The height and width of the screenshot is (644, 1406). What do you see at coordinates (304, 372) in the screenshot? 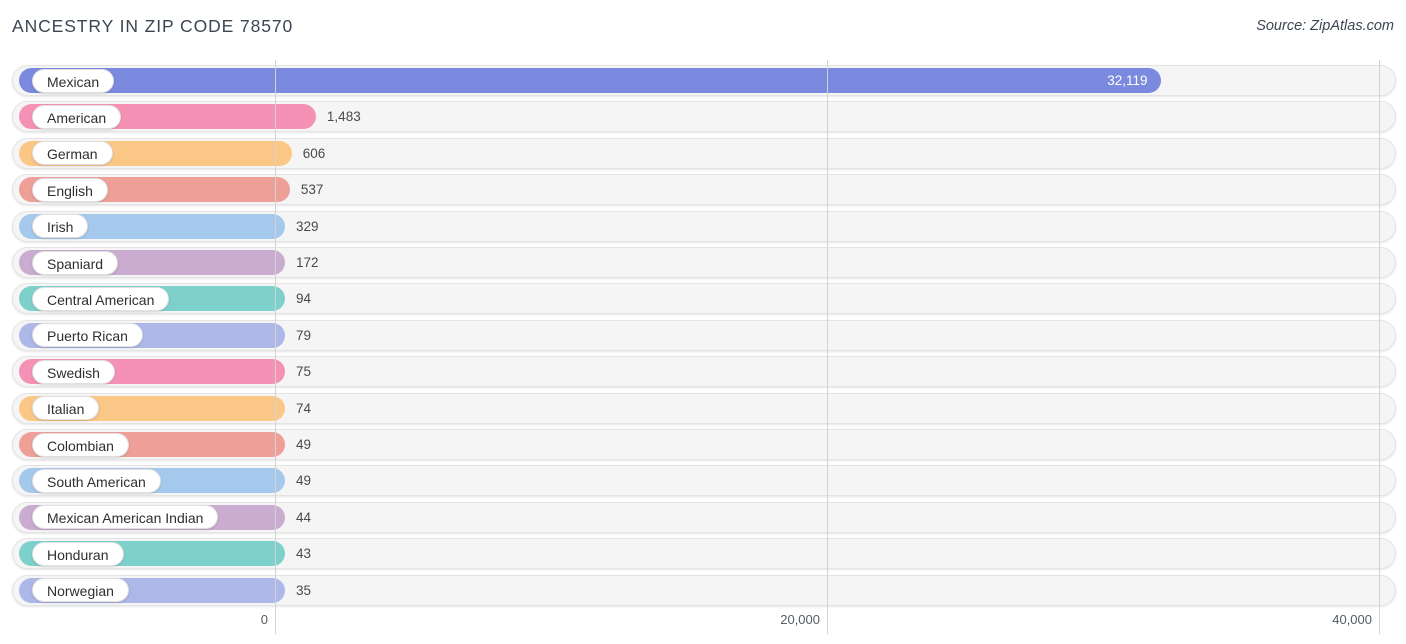
I see `bar-value: 75` at bounding box center [304, 372].